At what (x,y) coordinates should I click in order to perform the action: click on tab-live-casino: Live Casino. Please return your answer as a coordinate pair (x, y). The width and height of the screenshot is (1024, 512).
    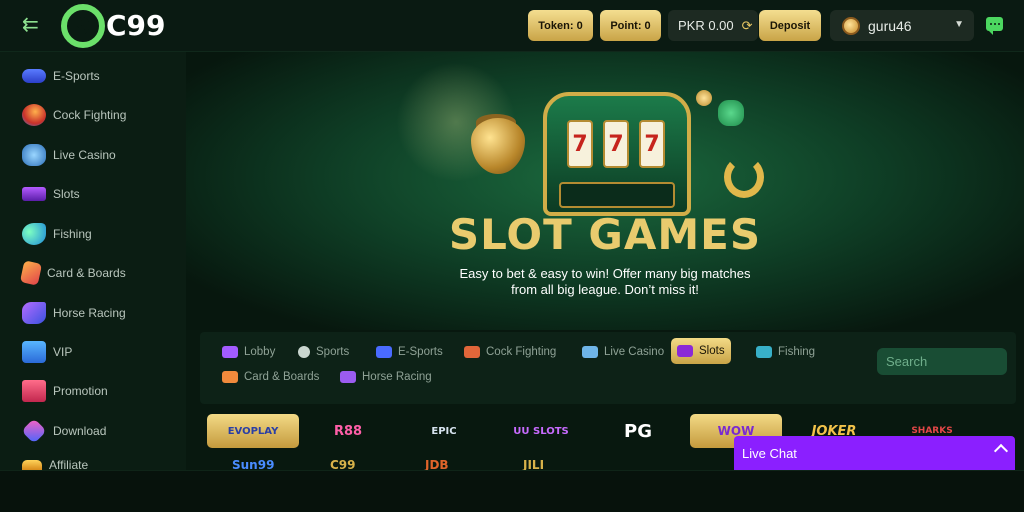
    Looking at the image, I should click on (623, 352).